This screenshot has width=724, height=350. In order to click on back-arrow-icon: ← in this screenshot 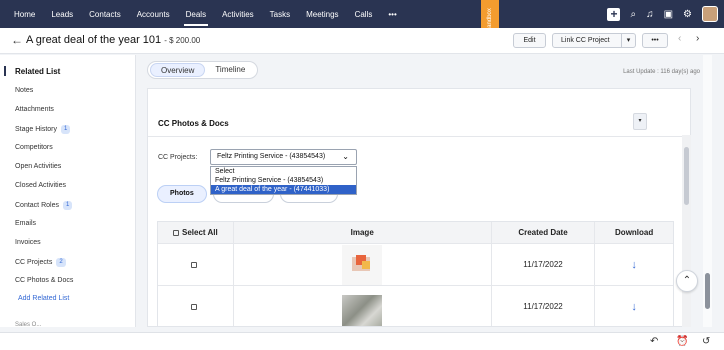, I will do `click(17, 40)`.